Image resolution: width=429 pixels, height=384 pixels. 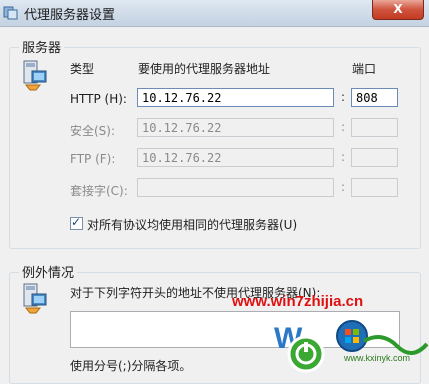 What do you see at coordinates (214, 13) in the screenshot?
I see `title-bar: 代理服务器设置 X` at bounding box center [214, 13].